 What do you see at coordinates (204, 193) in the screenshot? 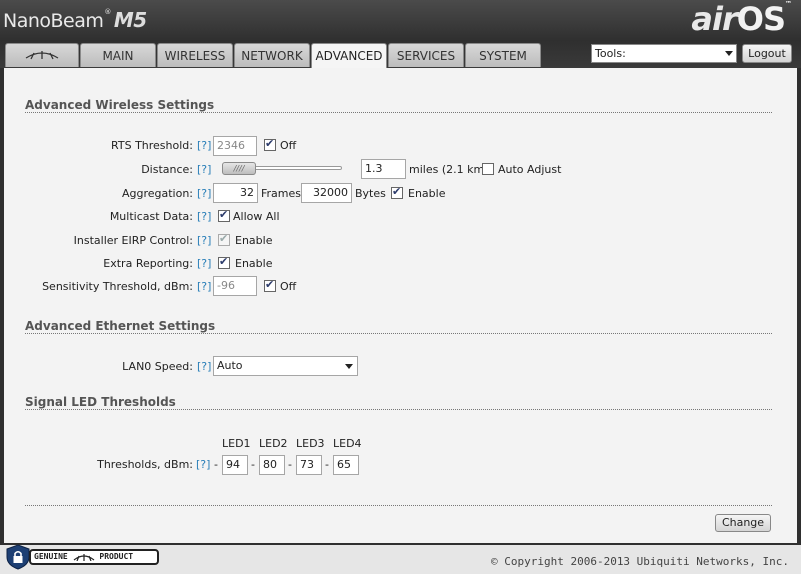
I see `aggregation-help-link: [?]` at bounding box center [204, 193].